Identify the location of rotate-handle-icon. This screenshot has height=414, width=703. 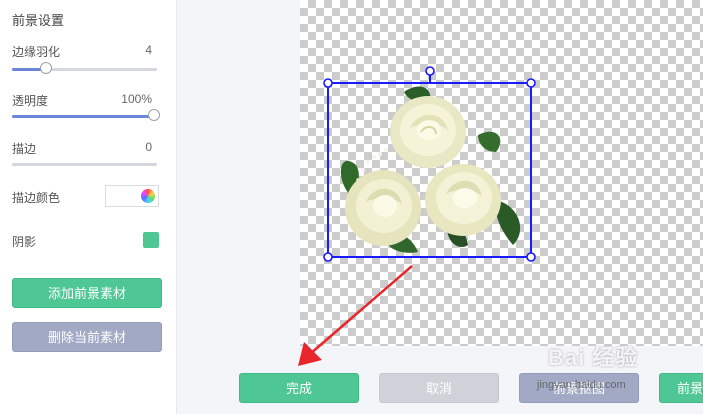
(430, 71).